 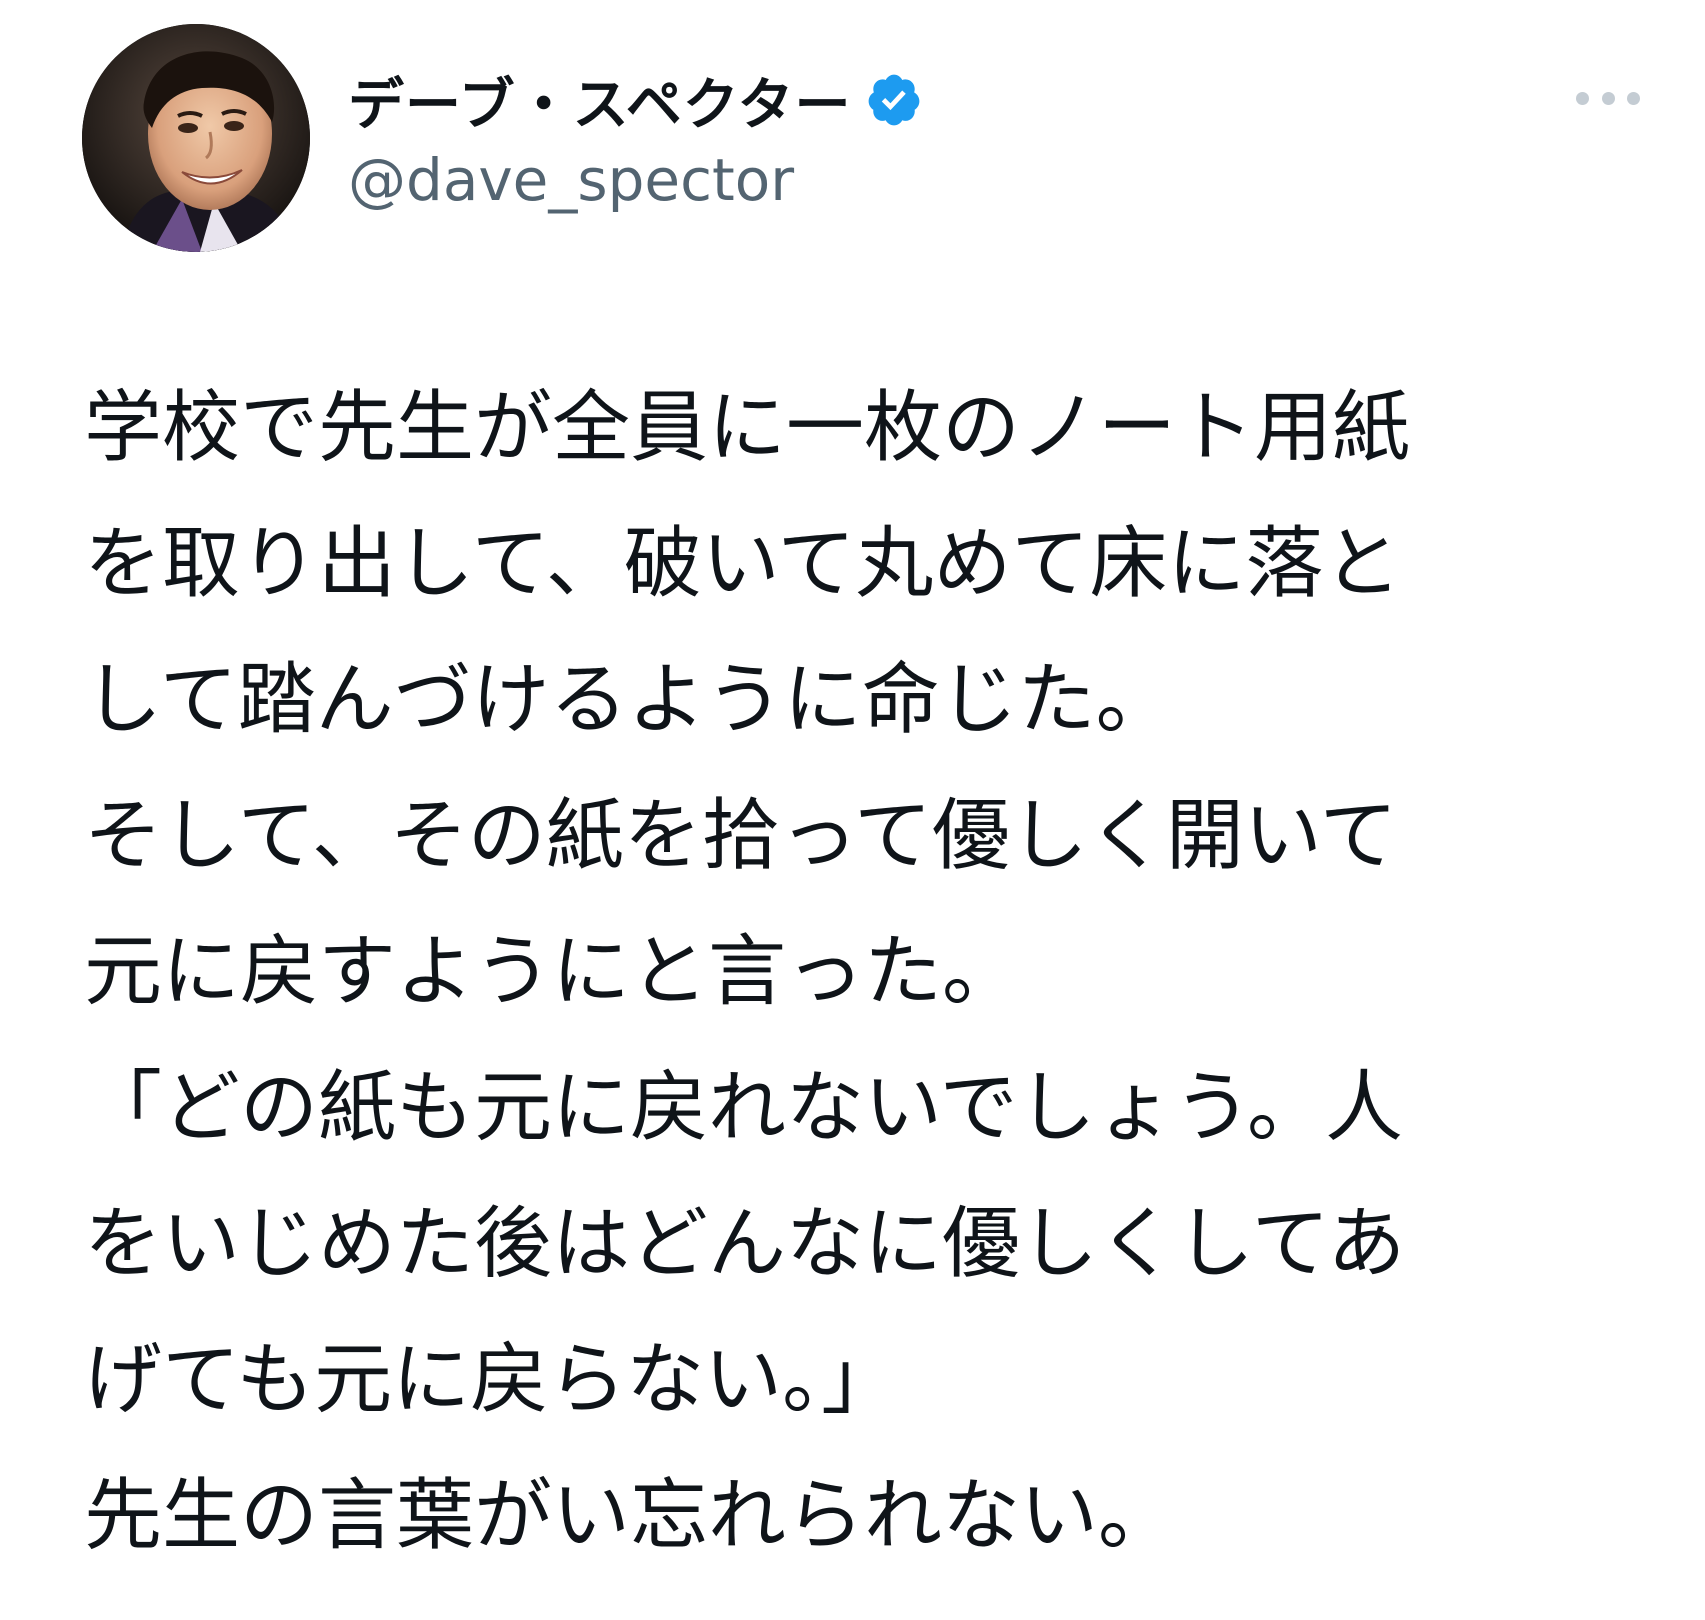 What do you see at coordinates (630, 1516) in the screenshot?
I see `tweet-text-line: 先生の言葉がい忘れられない。` at bounding box center [630, 1516].